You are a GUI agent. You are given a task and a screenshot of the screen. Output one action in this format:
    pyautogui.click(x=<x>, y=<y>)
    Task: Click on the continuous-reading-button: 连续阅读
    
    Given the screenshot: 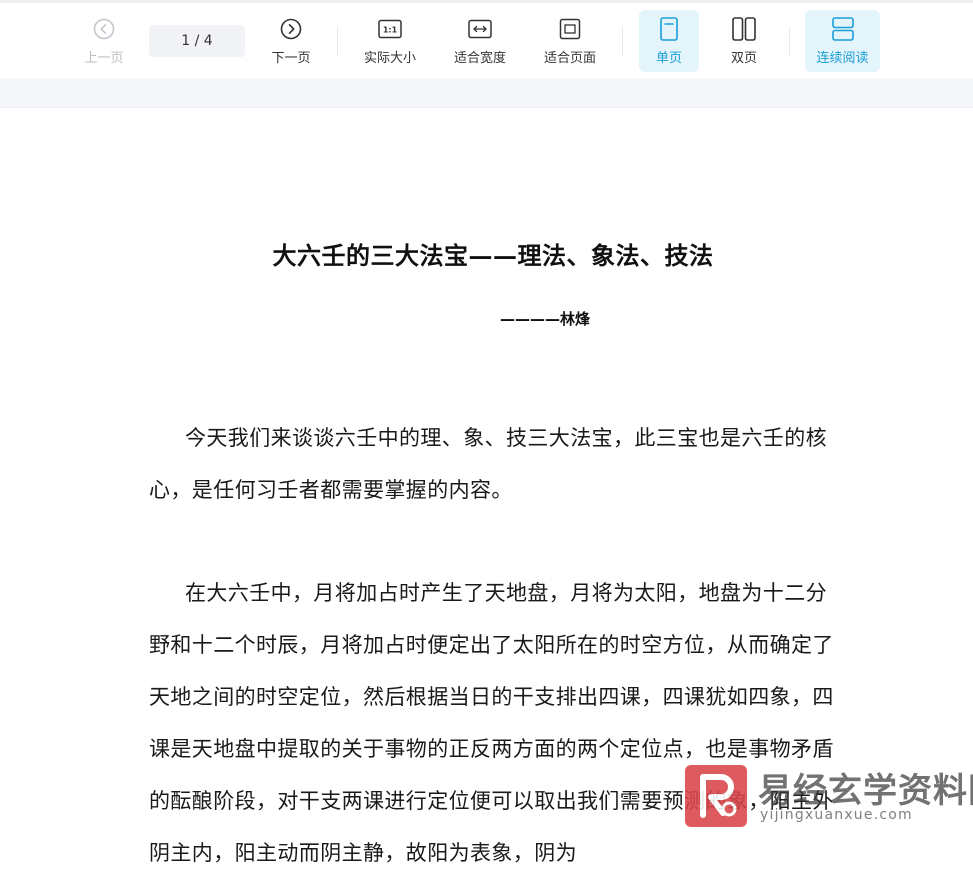 What is the action you would take?
    pyautogui.click(x=842, y=41)
    